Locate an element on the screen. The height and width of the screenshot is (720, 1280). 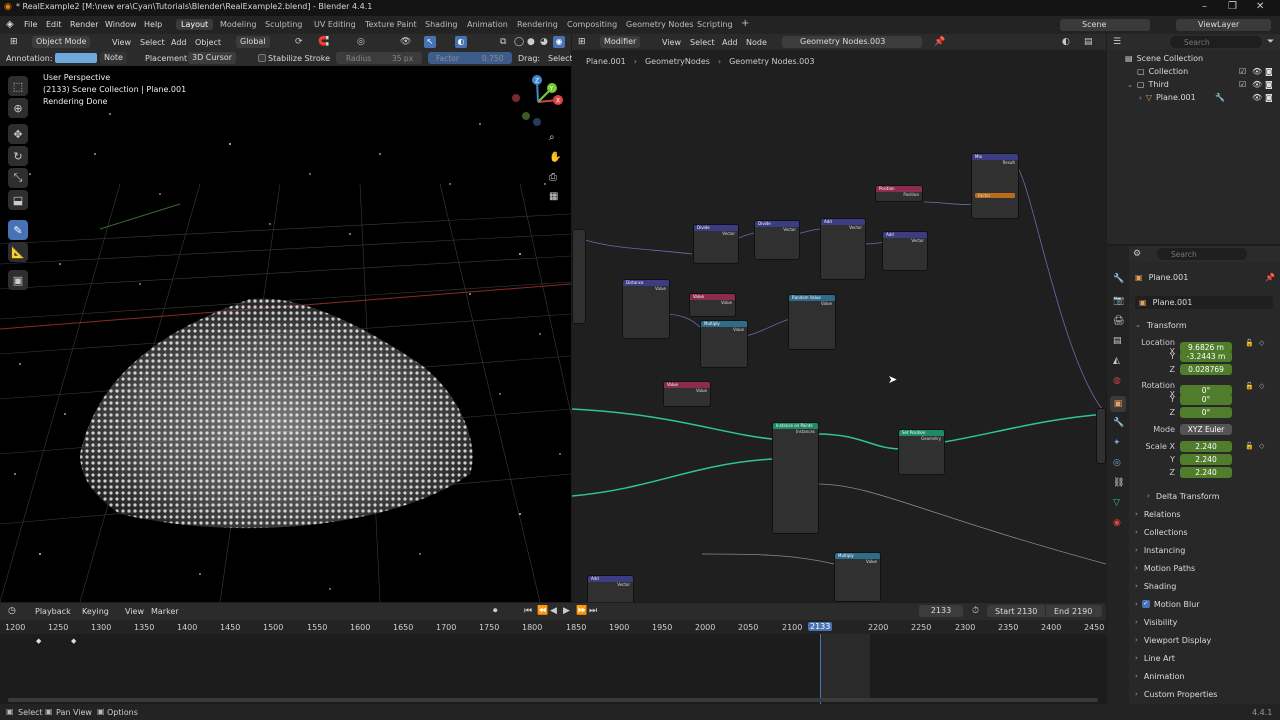
solid-shading-icon: ● is located at coordinates (531, 42).